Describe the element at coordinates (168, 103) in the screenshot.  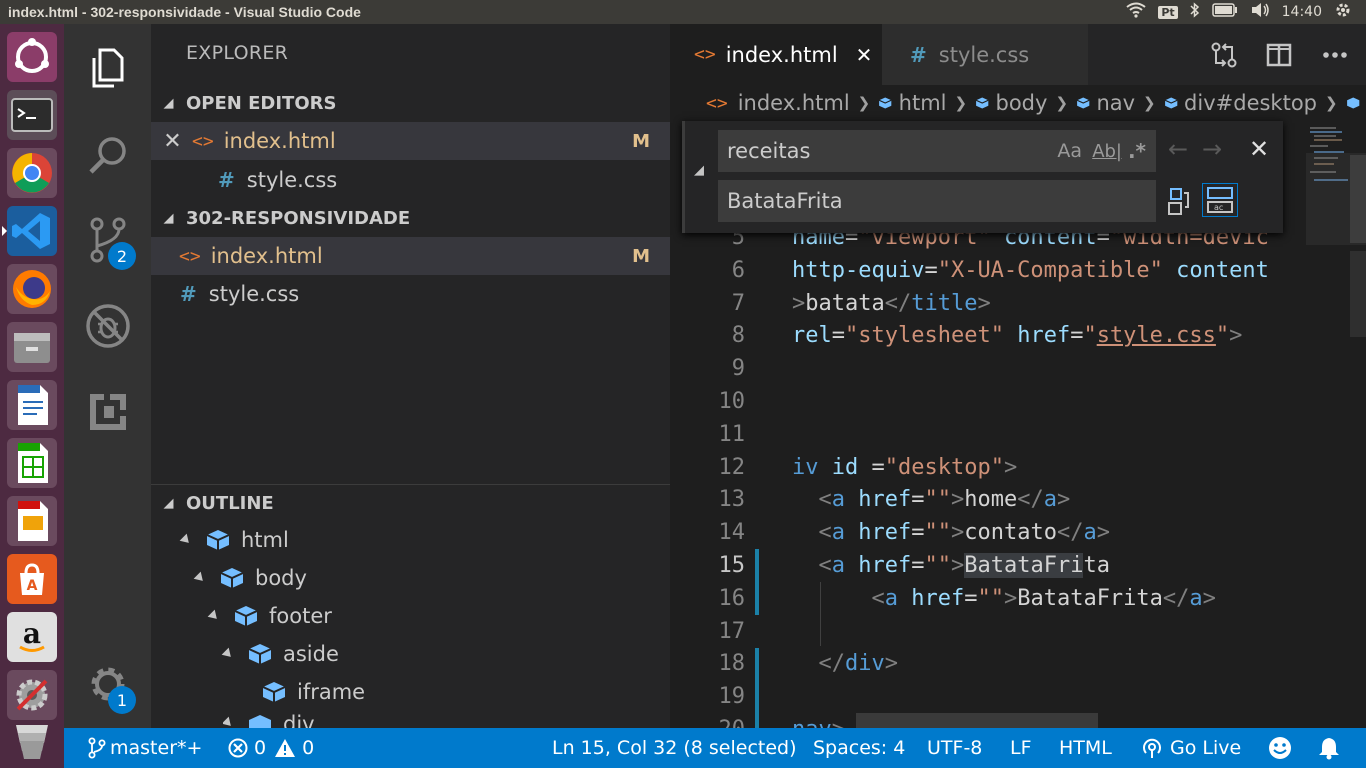
I see `collapse-arrow-icon: ◢` at that location.